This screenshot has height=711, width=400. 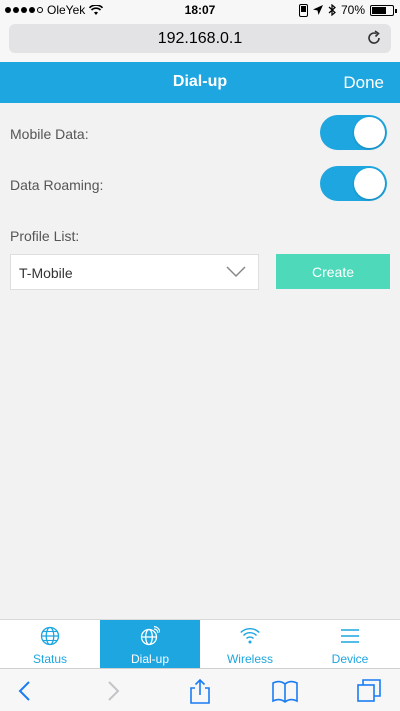 I want to click on bookmarks-icon, so click(x=285, y=691).